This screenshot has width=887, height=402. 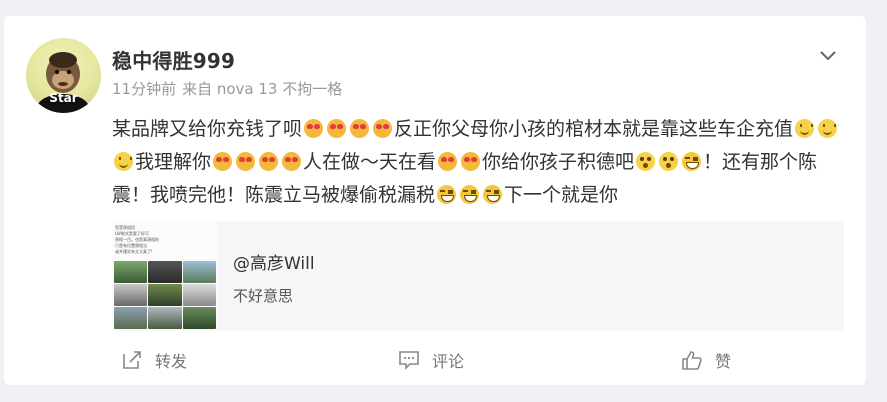 I want to click on post-text-segment: 你给你孩子积德吧, so click(x=558, y=162).